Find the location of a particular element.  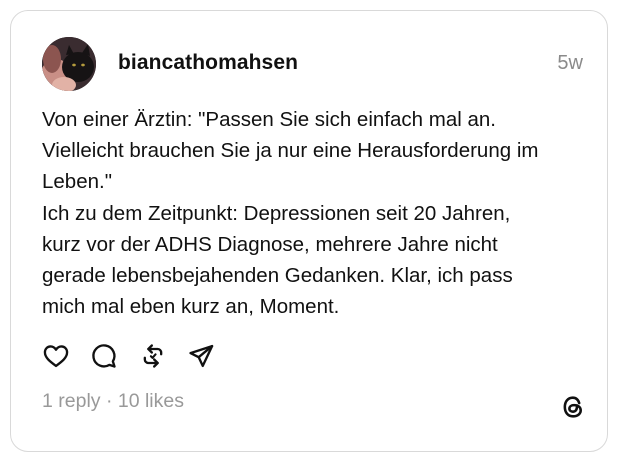

timestamp: 5w is located at coordinates (570, 63).